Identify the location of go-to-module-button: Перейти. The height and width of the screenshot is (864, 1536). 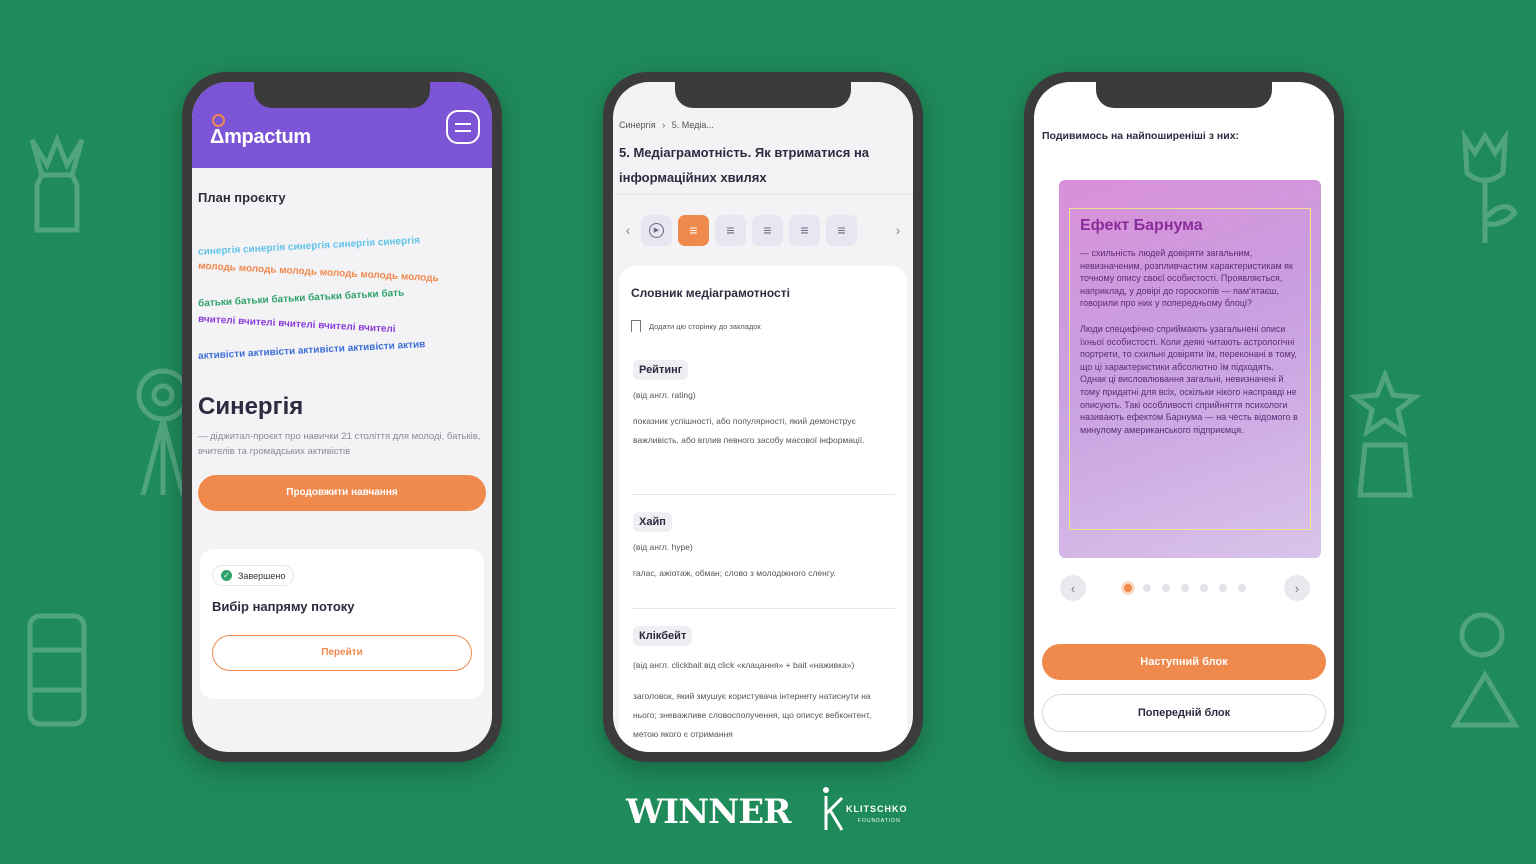
(342, 653).